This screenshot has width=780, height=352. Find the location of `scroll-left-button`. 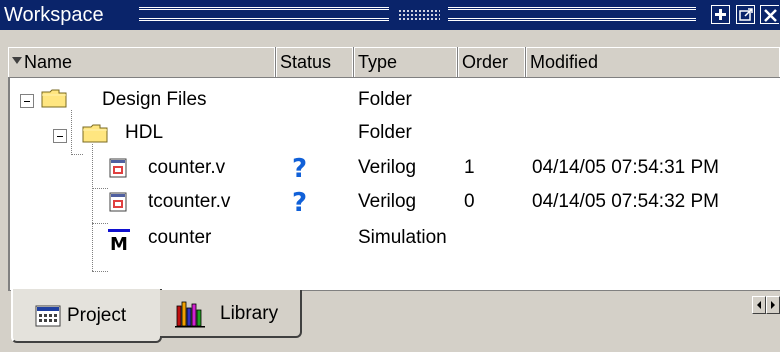

scroll-left-button is located at coordinates (759, 305).